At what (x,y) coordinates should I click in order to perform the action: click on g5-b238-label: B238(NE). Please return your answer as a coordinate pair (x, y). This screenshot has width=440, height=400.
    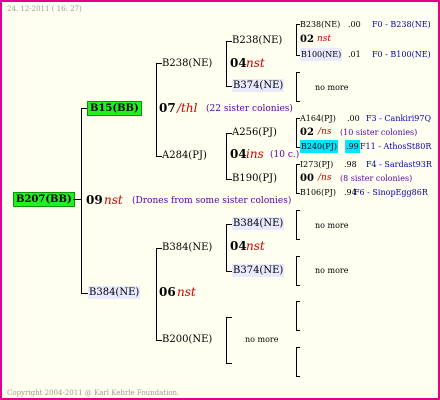
    Looking at the image, I should click on (320, 24).